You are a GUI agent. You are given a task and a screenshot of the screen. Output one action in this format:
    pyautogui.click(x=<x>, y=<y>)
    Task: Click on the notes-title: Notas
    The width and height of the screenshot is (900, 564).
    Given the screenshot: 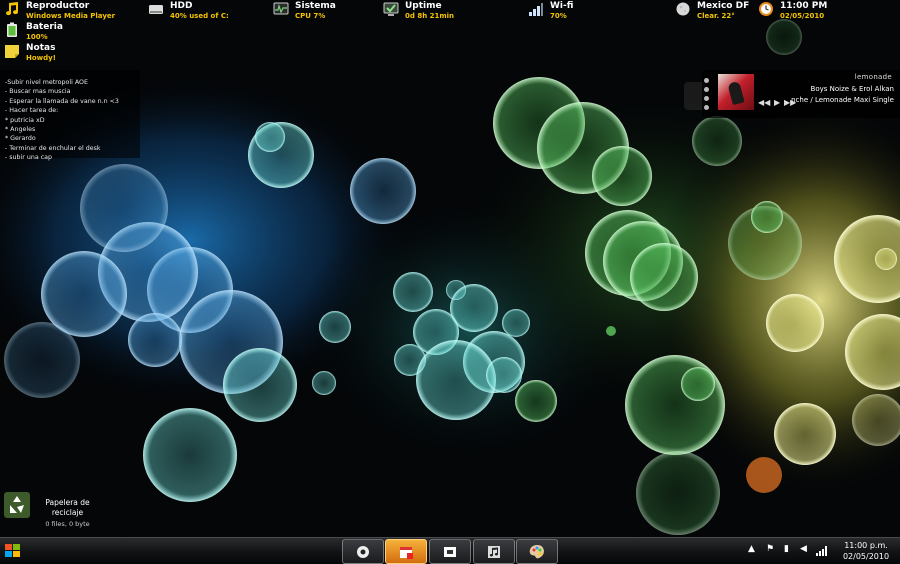 What is the action you would take?
    pyautogui.click(x=41, y=48)
    